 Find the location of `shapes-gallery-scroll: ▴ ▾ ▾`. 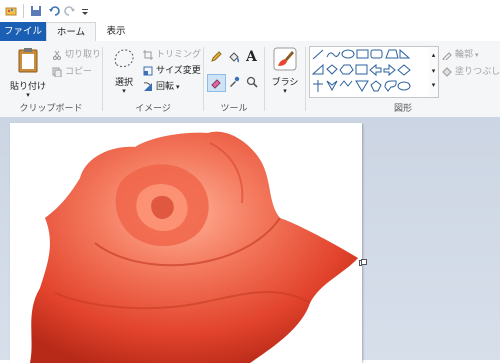

shapes-gallery-scroll: ▴ ▾ ▾ is located at coordinates (434, 72).